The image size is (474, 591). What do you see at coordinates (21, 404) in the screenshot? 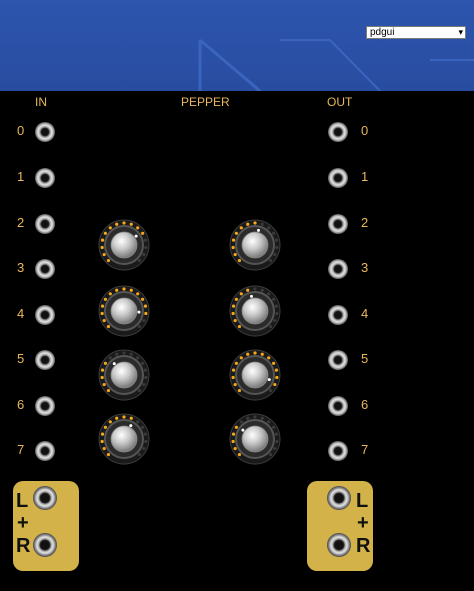
I see `in-label-6: 6` at bounding box center [21, 404].